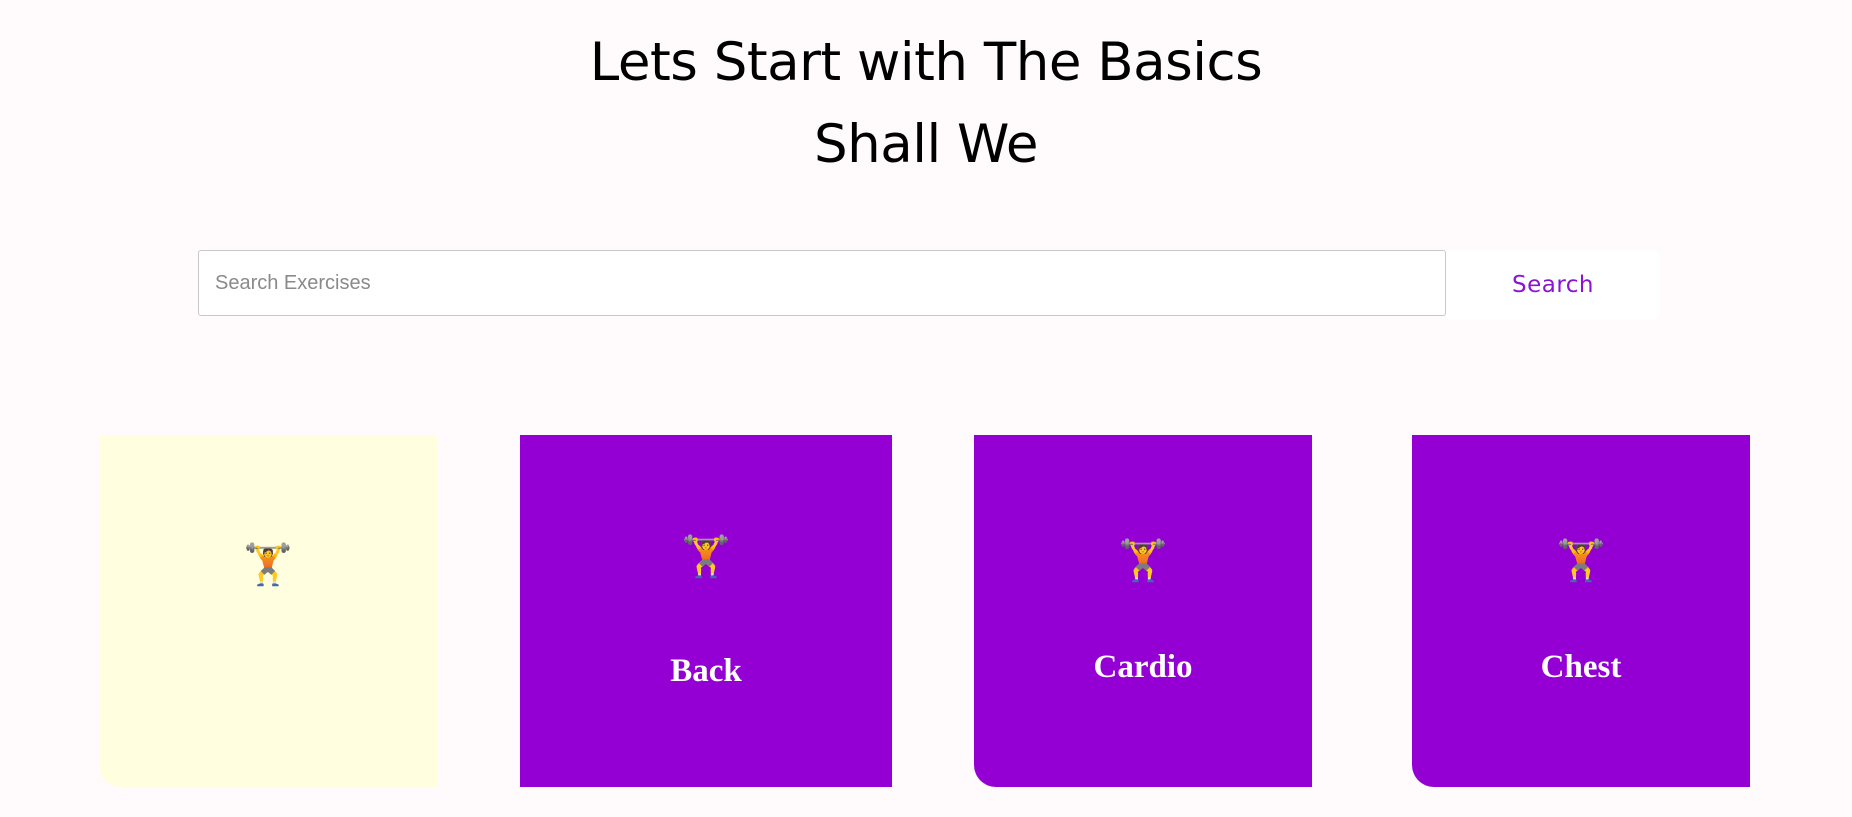  I want to click on search-bar: Search, so click(929, 285).